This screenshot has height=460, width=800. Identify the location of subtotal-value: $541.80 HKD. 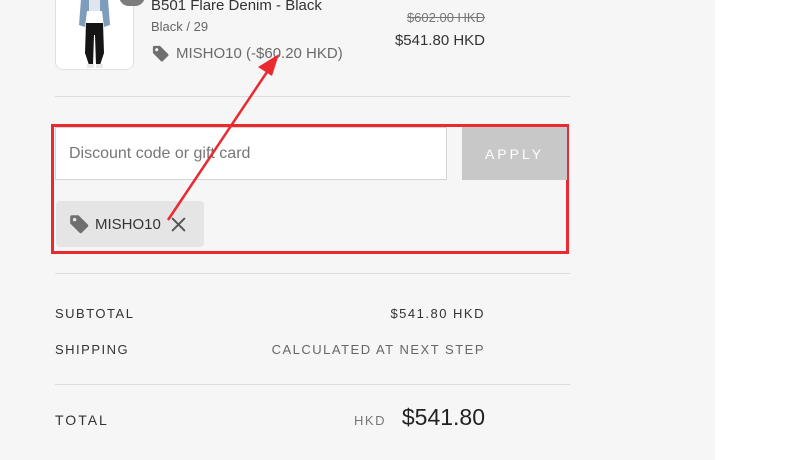
(437, 313).